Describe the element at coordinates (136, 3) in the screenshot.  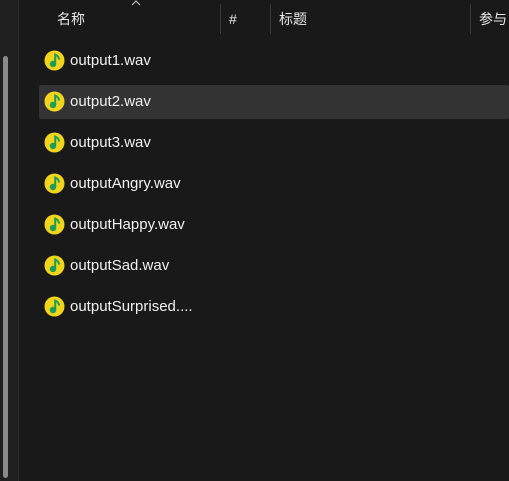
I see `sort-ascending-chevron-icon` at that location.